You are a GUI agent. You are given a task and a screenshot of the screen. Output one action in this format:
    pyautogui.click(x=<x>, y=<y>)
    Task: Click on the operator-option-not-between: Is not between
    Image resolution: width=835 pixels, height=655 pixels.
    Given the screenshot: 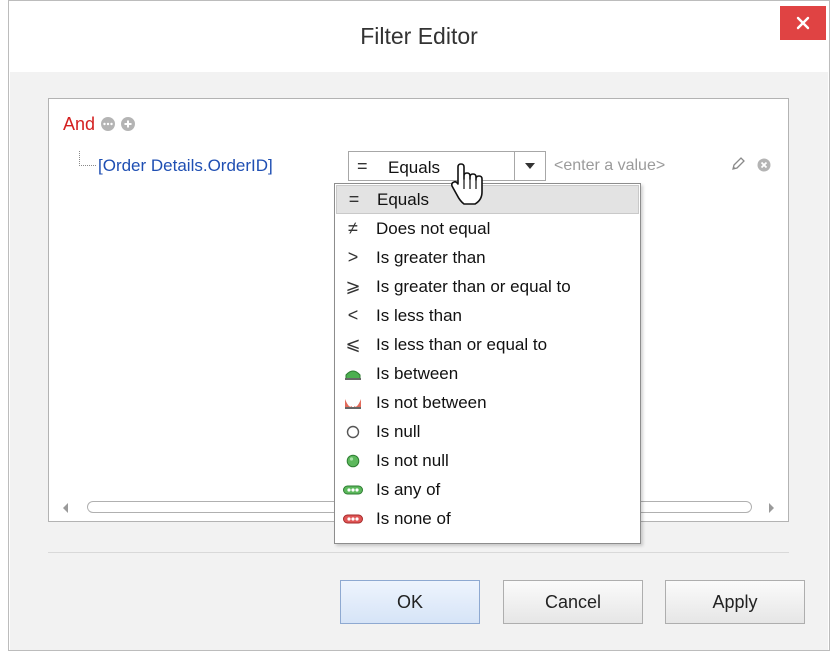 What is the action you would take?
    pyautogui.click(x=487, y=402)
    